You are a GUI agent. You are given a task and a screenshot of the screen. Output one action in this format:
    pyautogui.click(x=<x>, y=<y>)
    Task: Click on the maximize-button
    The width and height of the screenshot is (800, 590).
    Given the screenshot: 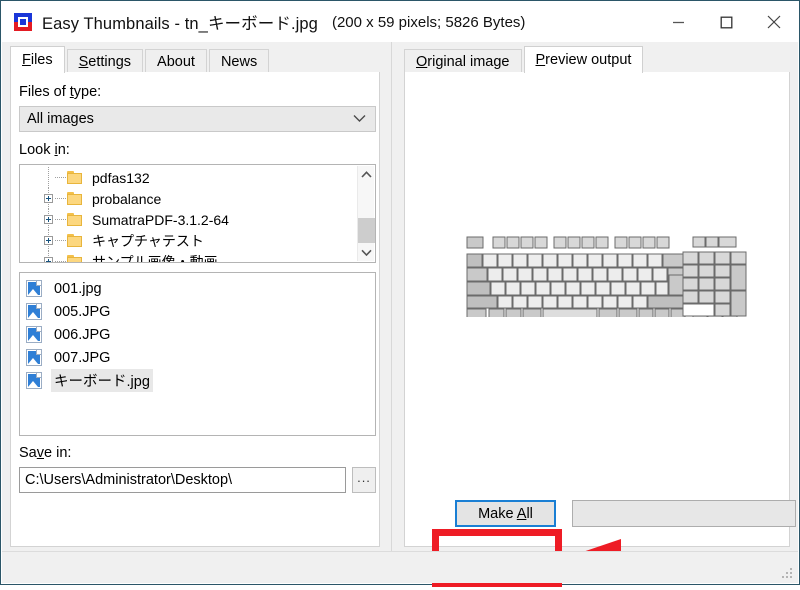 What is the action you would take?
    pyautogui.click(x=726, y=22)
    